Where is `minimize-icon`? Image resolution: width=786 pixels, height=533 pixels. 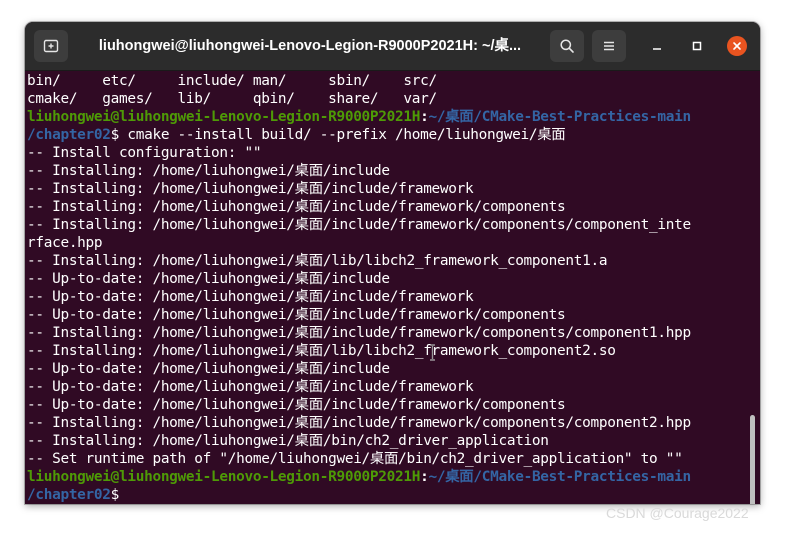
minimize-icon is located at coordinates (657, 49).